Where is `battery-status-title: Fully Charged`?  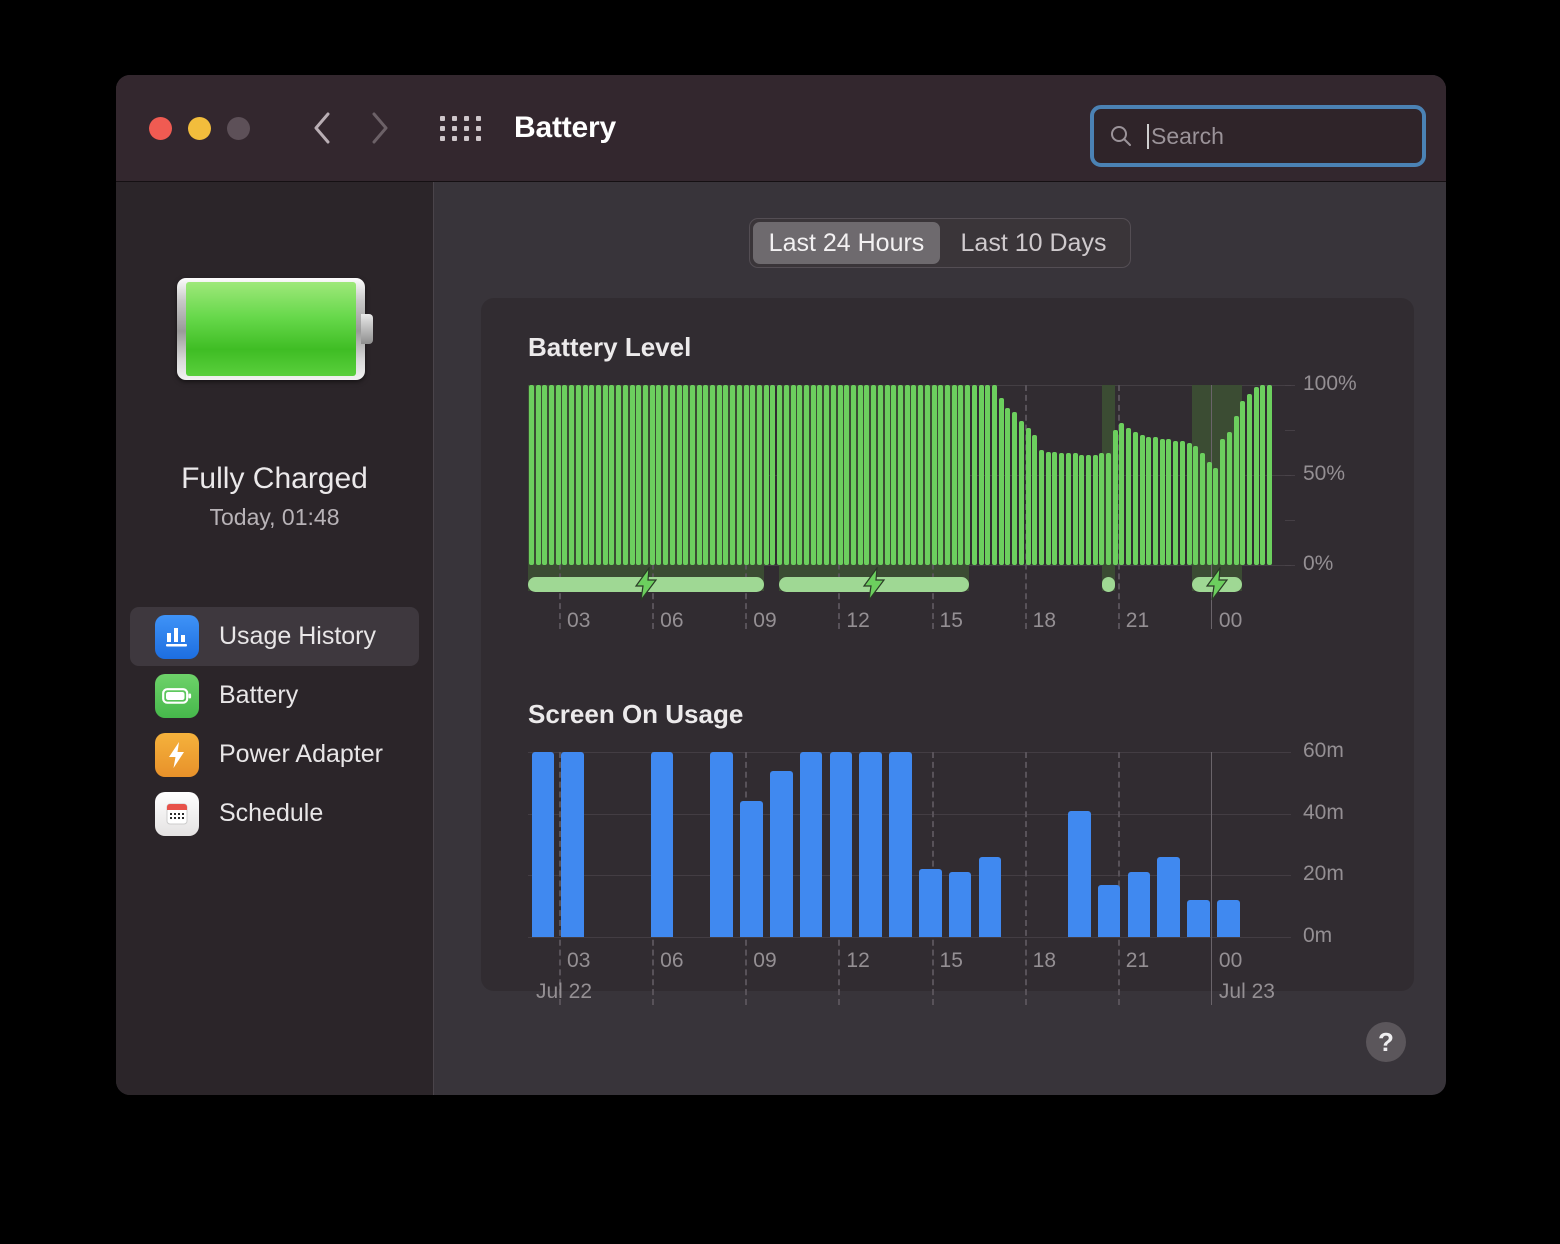 battery-status-title: Fully Charged is located at coordinates (274, 478).